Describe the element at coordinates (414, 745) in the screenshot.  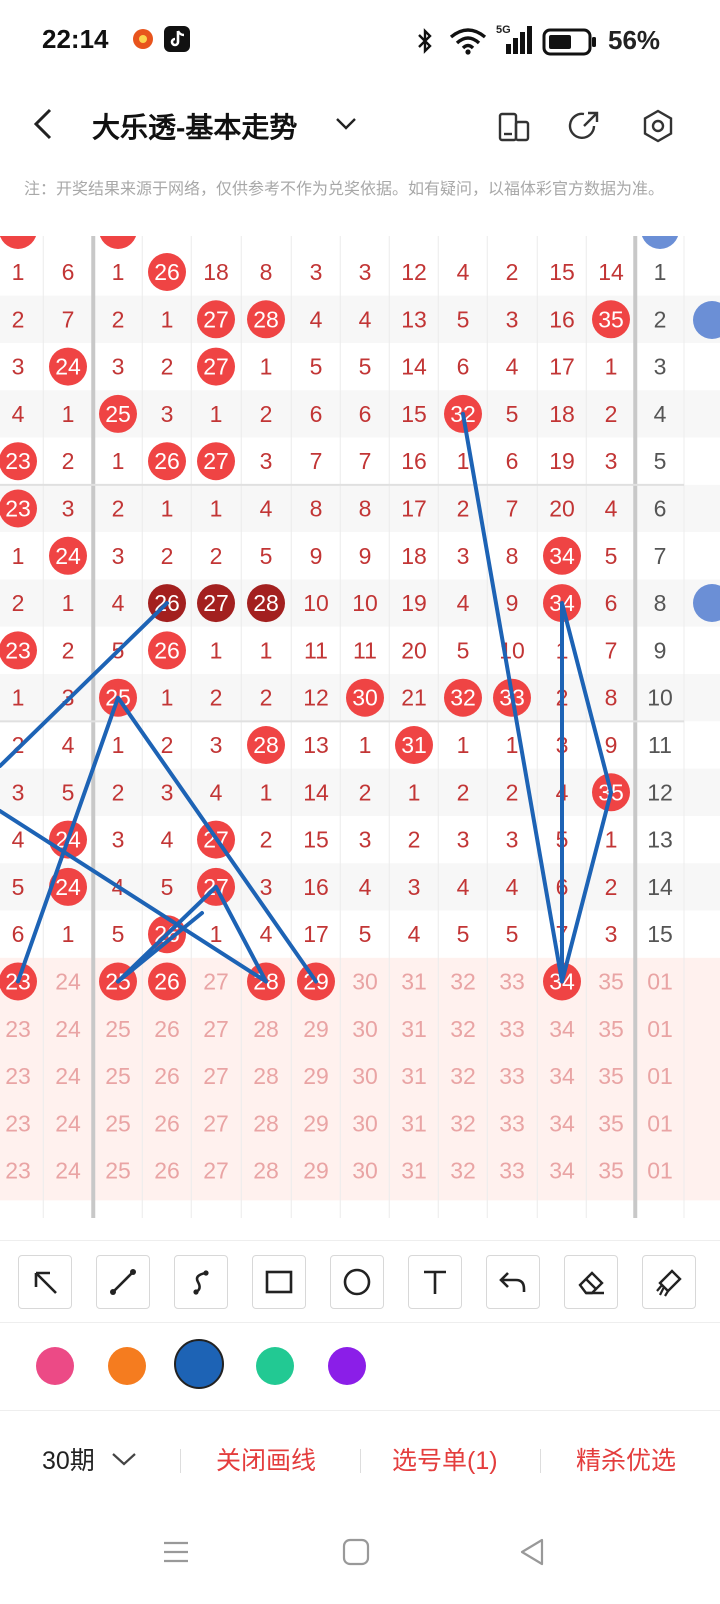
I see `hit-ball-number: 31` at that location.